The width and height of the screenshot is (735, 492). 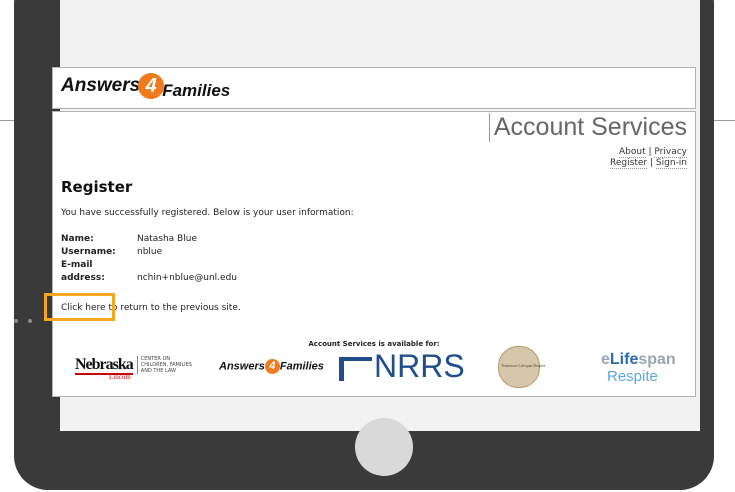 What do you see at coordinates (120, 377) in the screenshot?
I see `logo-text: Lincoln` at bounding box center [120, 377].